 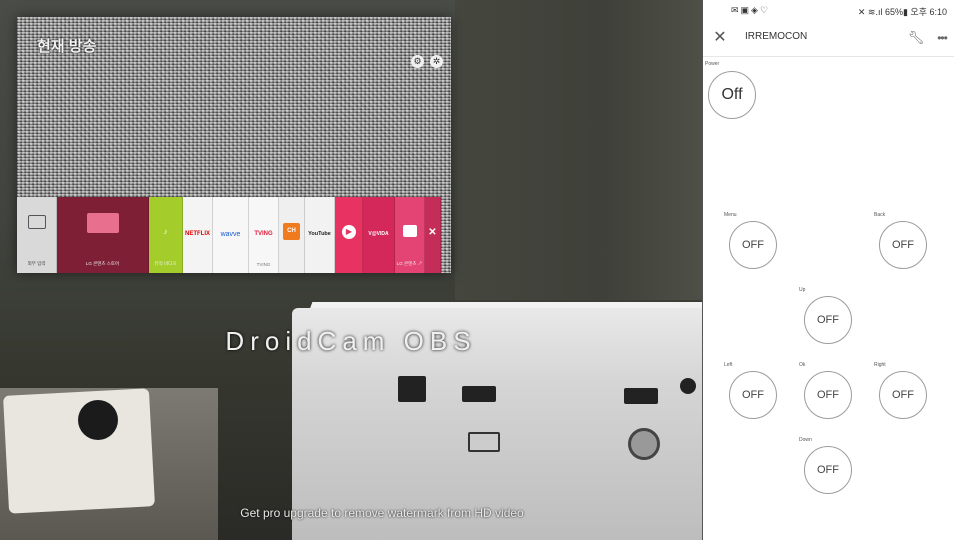 What do you see at coordinates (349, 232) in the screenshot?
I see `play-icon: ▶` at bounding box center [349, 232].